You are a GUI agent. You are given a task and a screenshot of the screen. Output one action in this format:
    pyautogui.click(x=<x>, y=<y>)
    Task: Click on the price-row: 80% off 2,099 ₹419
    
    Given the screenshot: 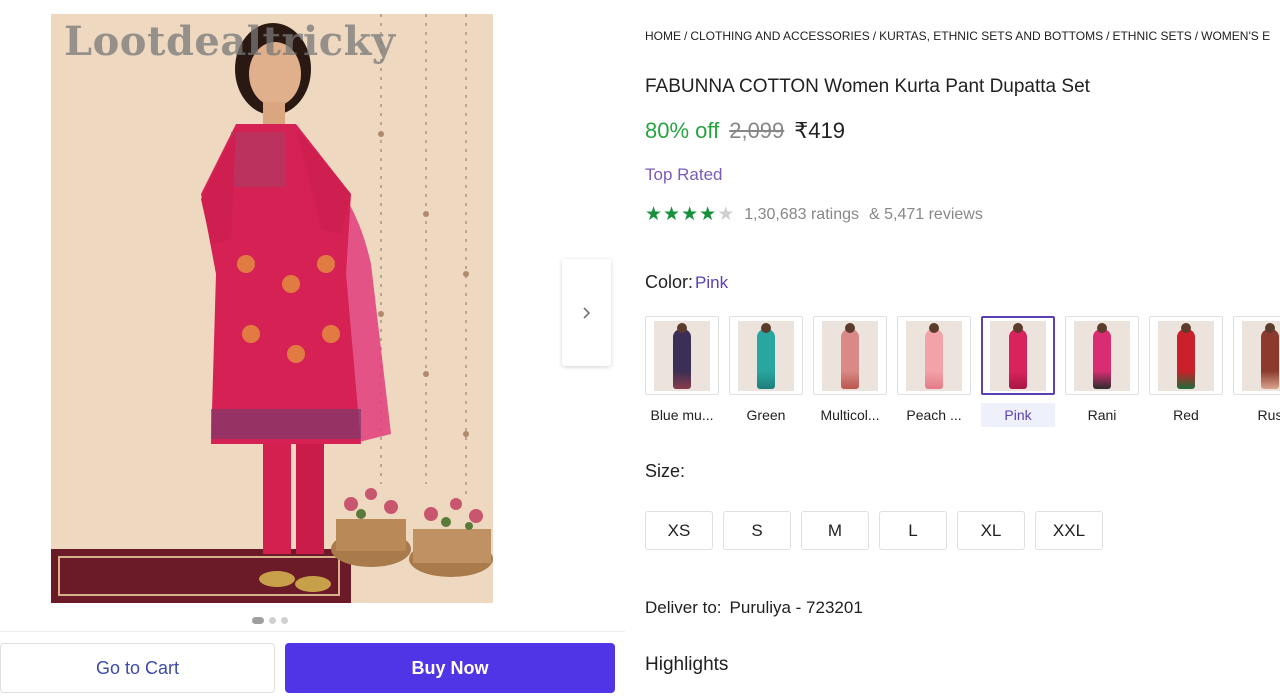 What is the action you would take?
    pyautogui.click(x=745, y=131)
    